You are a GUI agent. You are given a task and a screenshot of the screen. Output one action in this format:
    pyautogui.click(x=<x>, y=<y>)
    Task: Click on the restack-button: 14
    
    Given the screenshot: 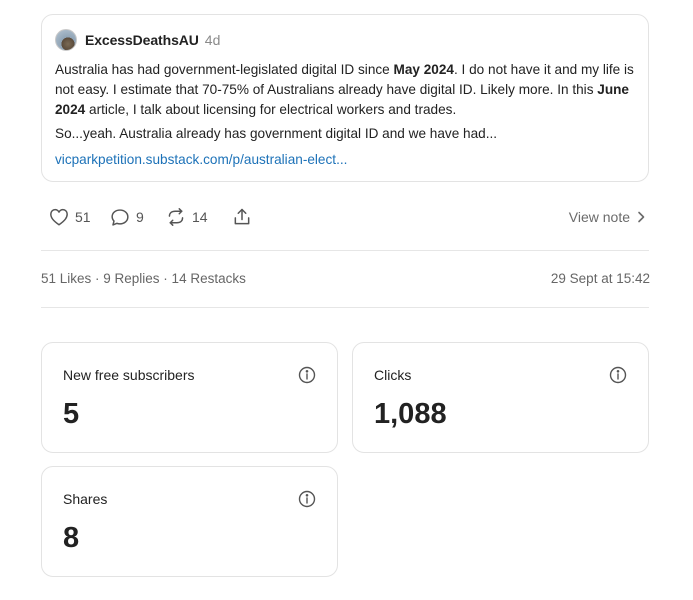 What is the action you would take?
    pyautogui.click(x=187, y=217)
    